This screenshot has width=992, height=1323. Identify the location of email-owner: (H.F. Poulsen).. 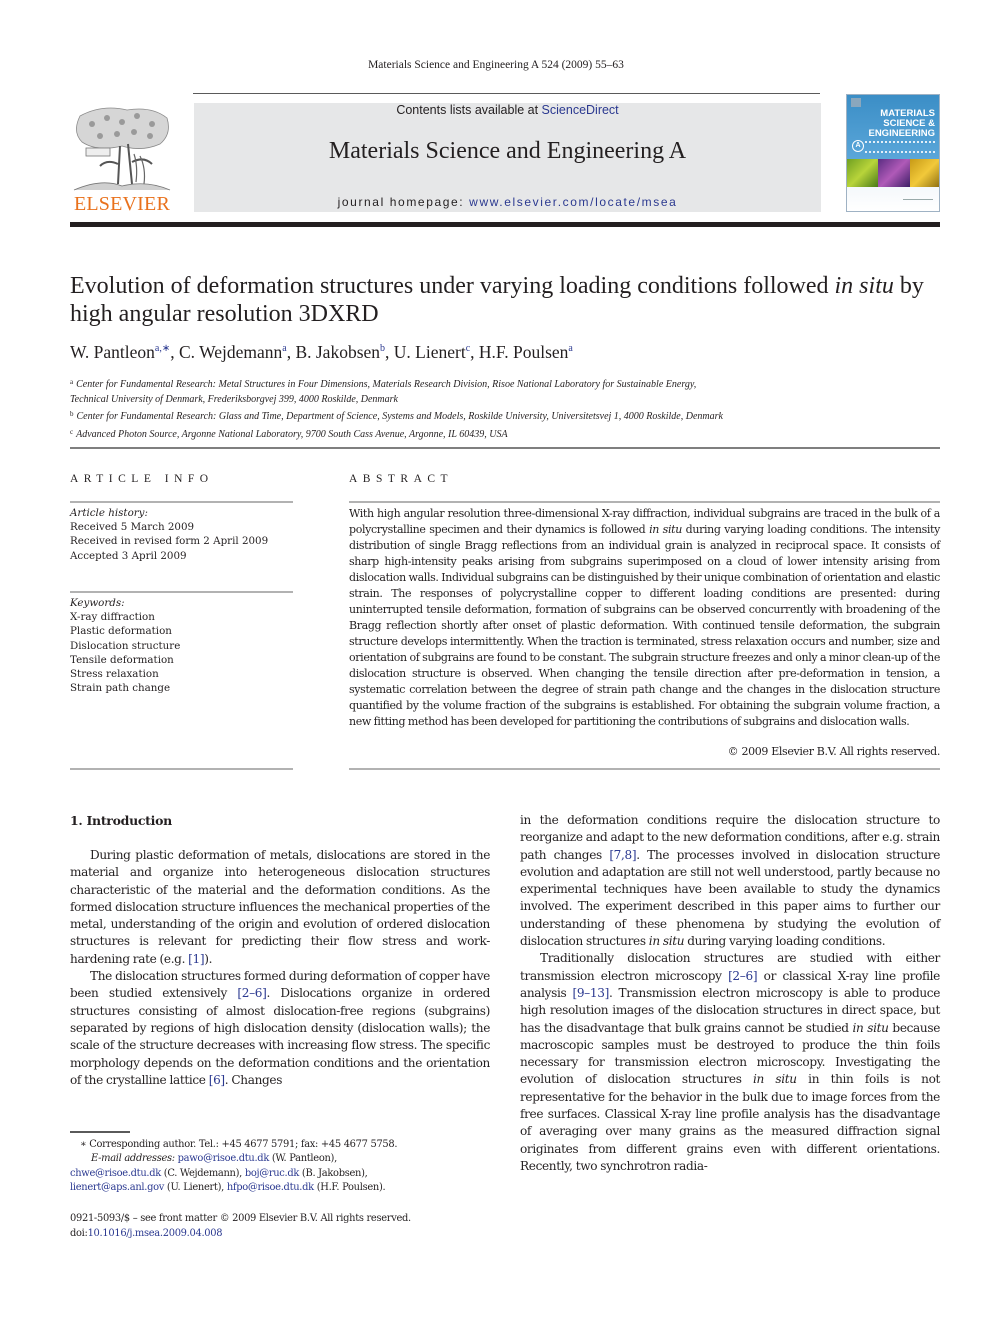
(349, 1187).